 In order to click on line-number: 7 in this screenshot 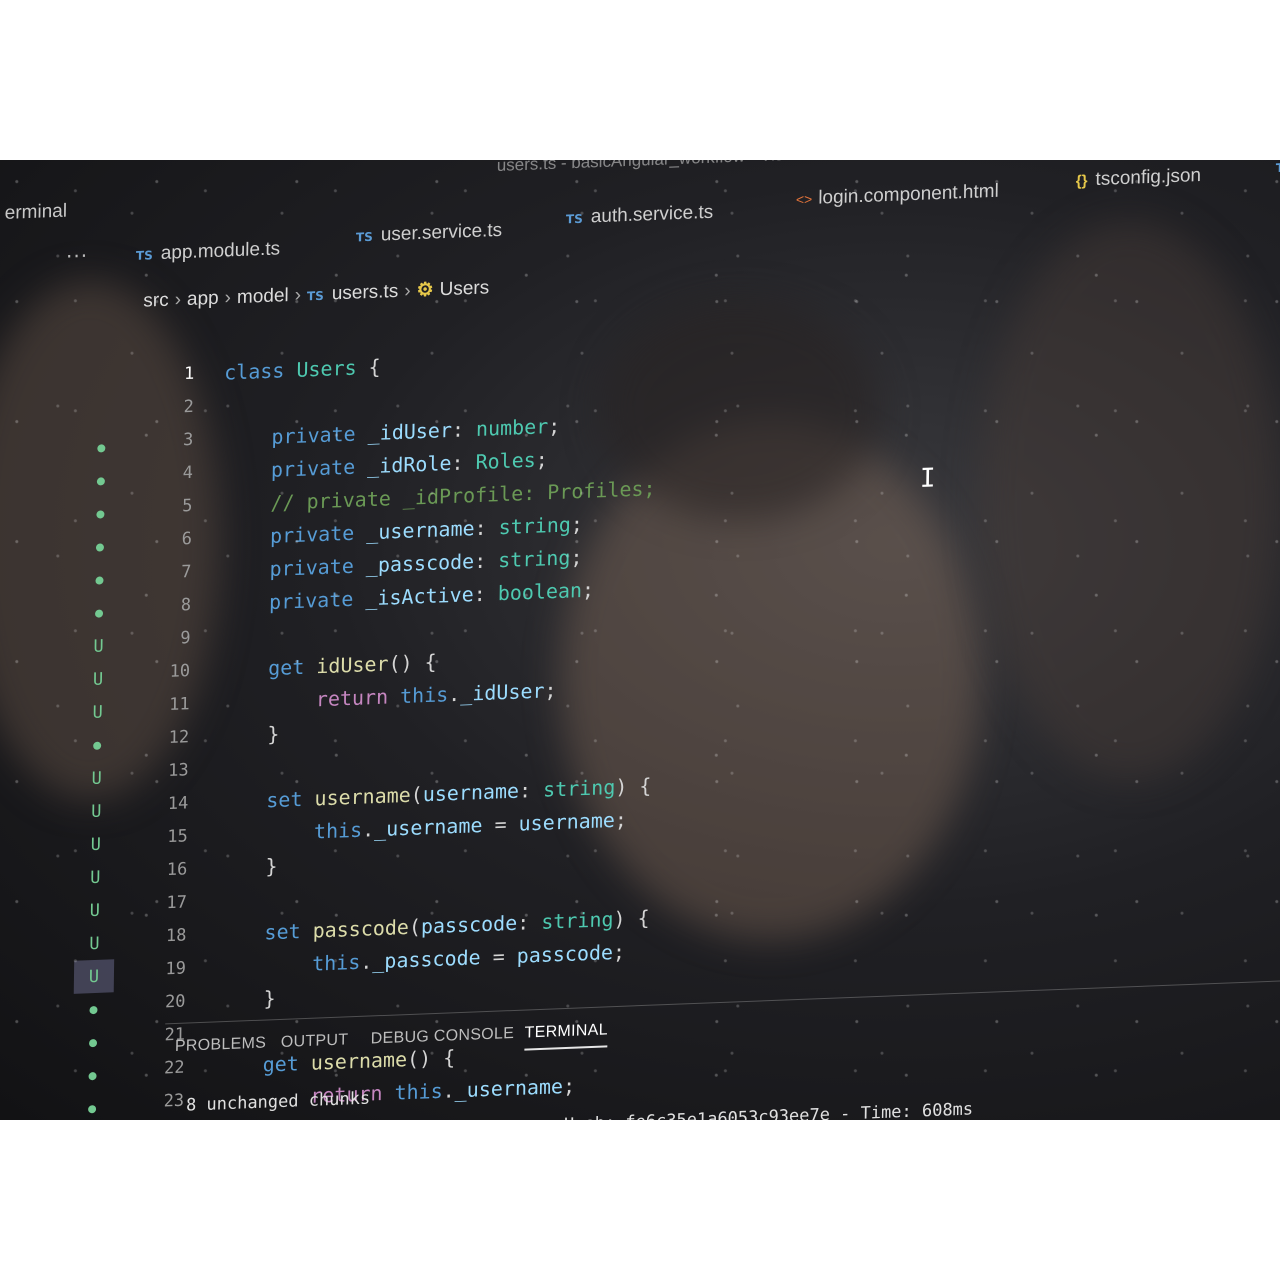, I will do `click(186, 572)`.